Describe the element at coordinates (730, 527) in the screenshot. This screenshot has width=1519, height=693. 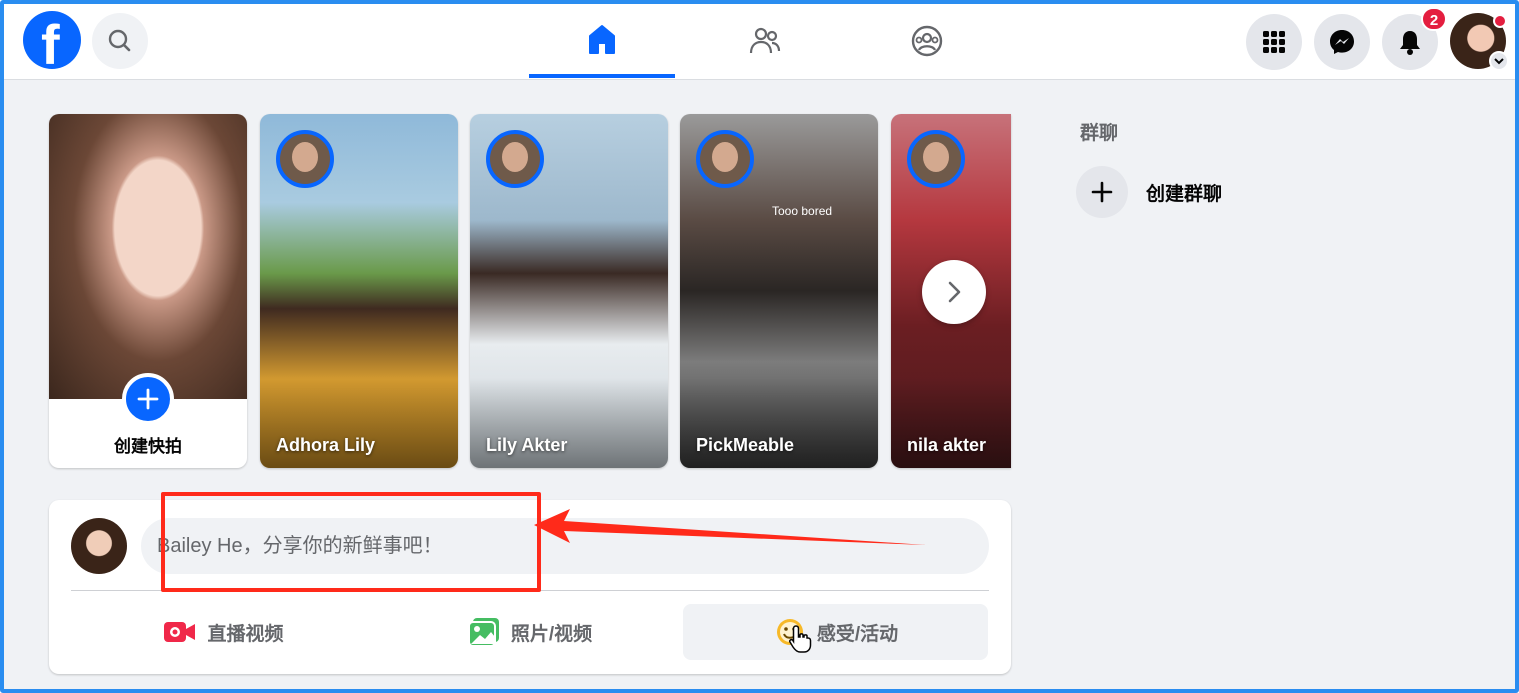
I see `annotation-arrow` at that location.